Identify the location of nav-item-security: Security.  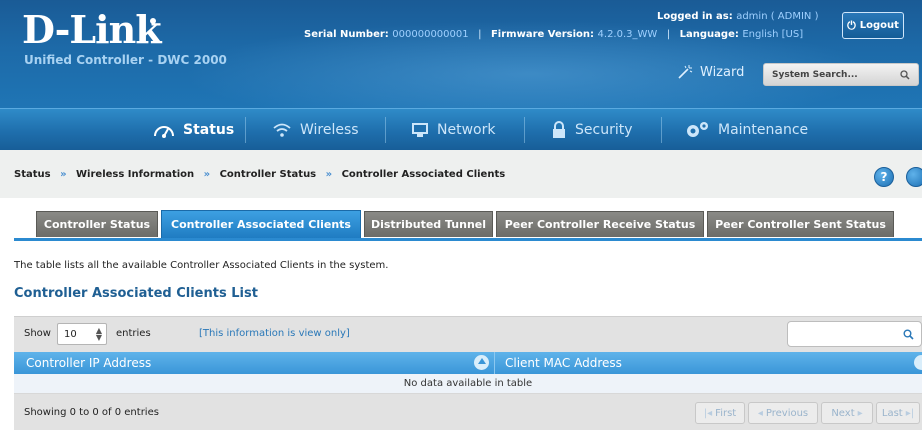
(592, 129).